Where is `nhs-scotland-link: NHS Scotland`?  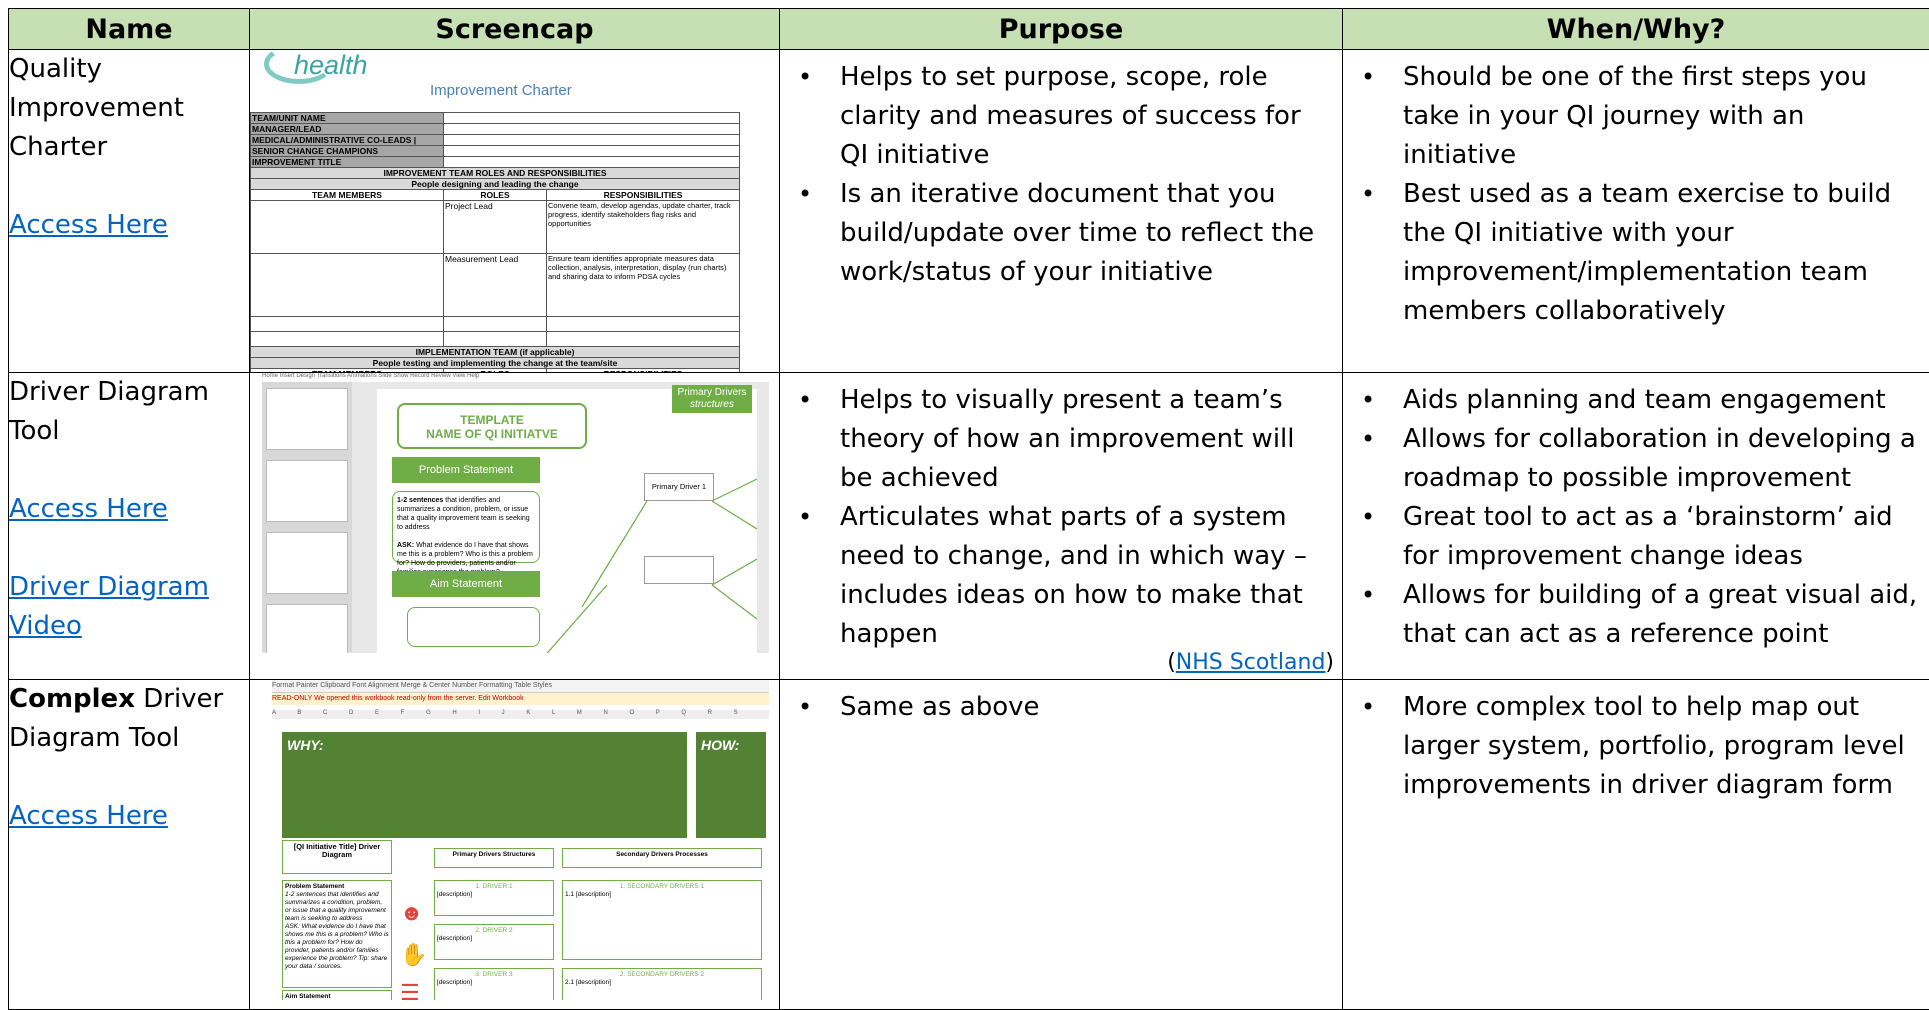 nhs-scotland-link: NHS Scotland is located at coordinates (1251, 662).